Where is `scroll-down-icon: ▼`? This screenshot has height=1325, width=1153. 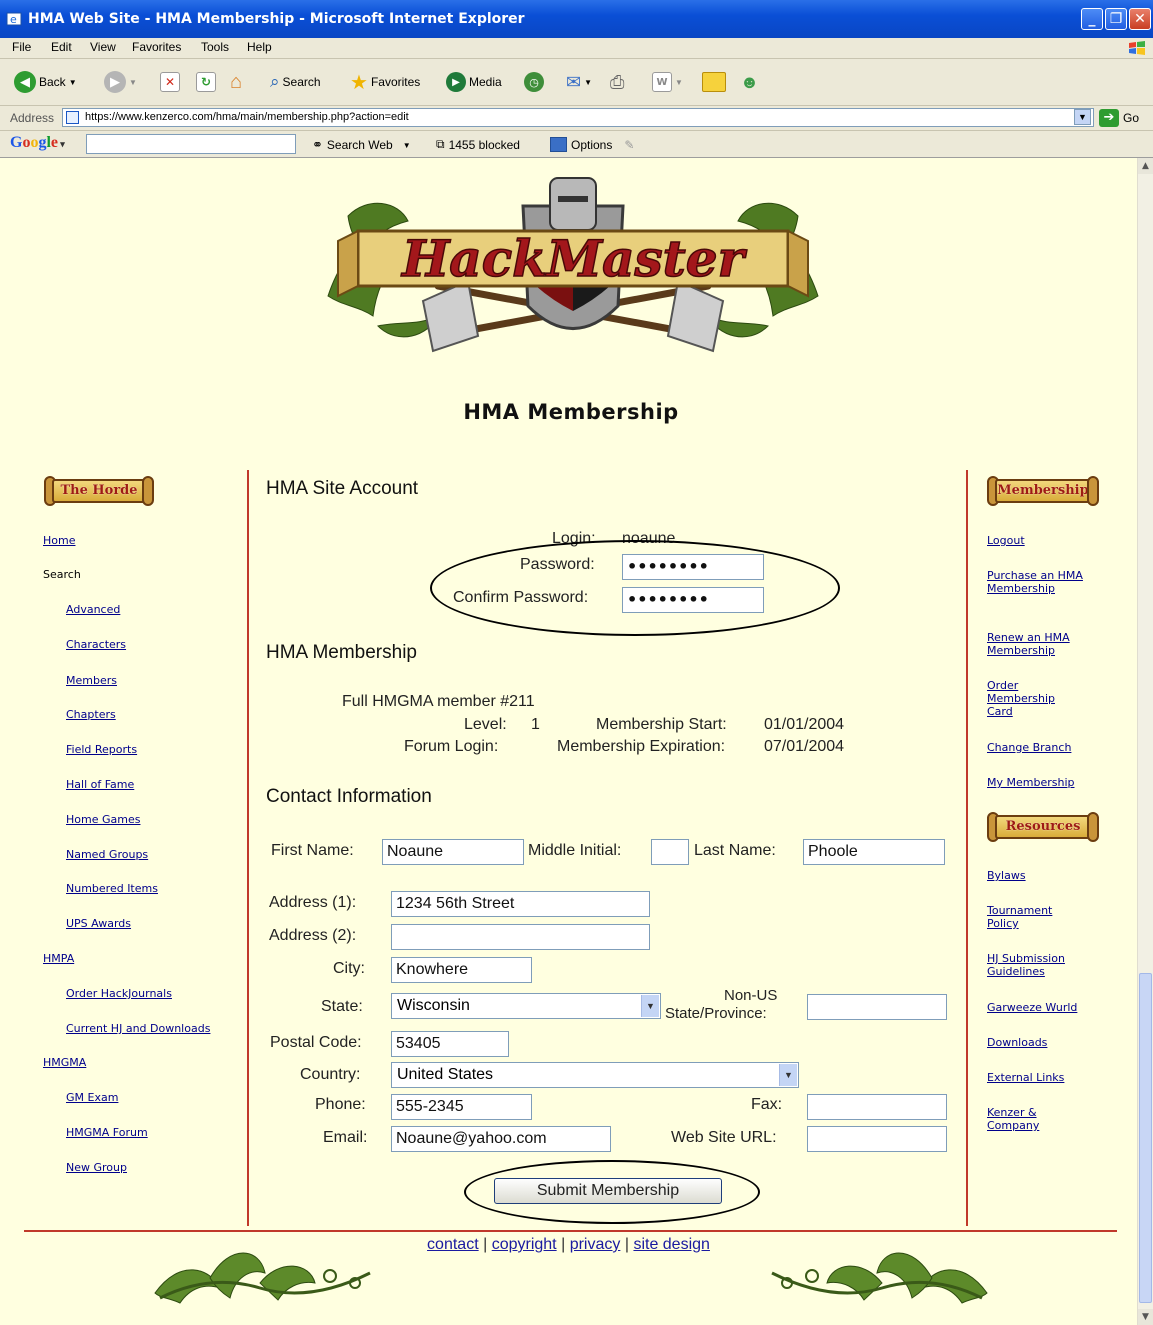
scroll-down-icon: ▼ is located at coordinates (1145, 1317).